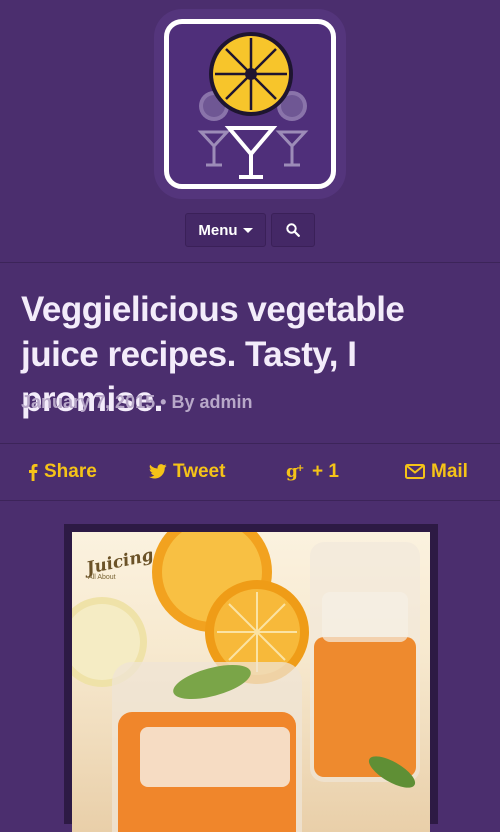 This screenshot has height=832, width=500. I want to click on search-icon, so click(293, 230).